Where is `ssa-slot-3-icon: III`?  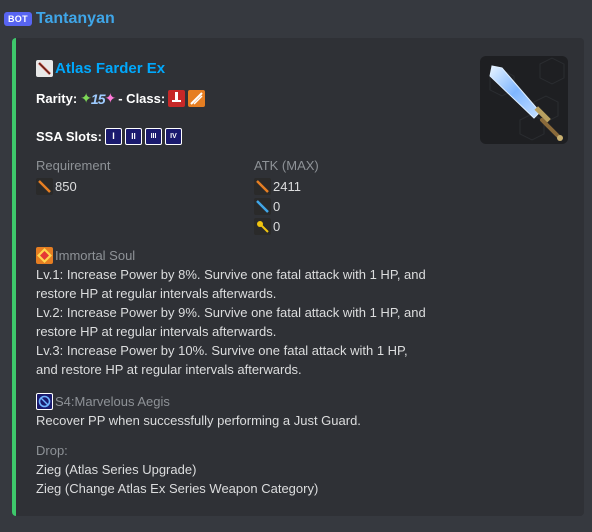 ssa-slot-3-icon: III is located at coordinates (153, 136).